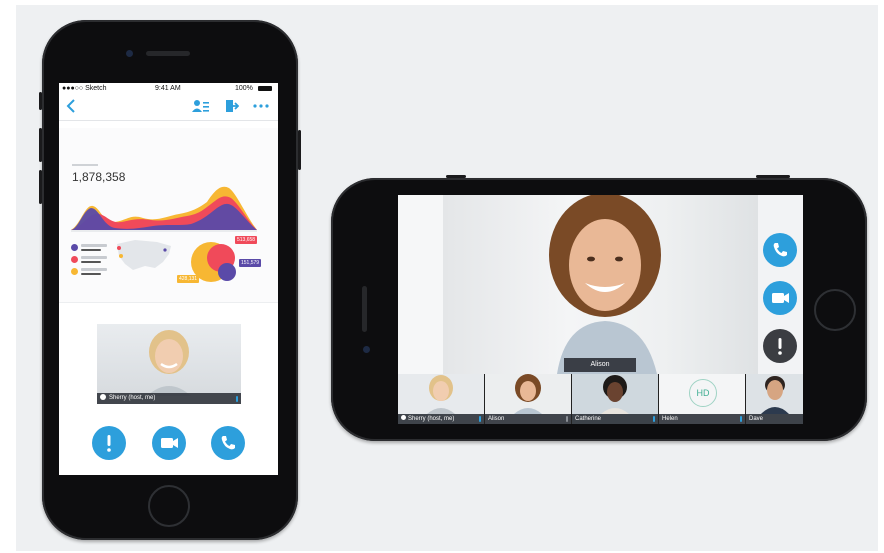  I want to click on participant-label: Catherine, so click(615, 419).